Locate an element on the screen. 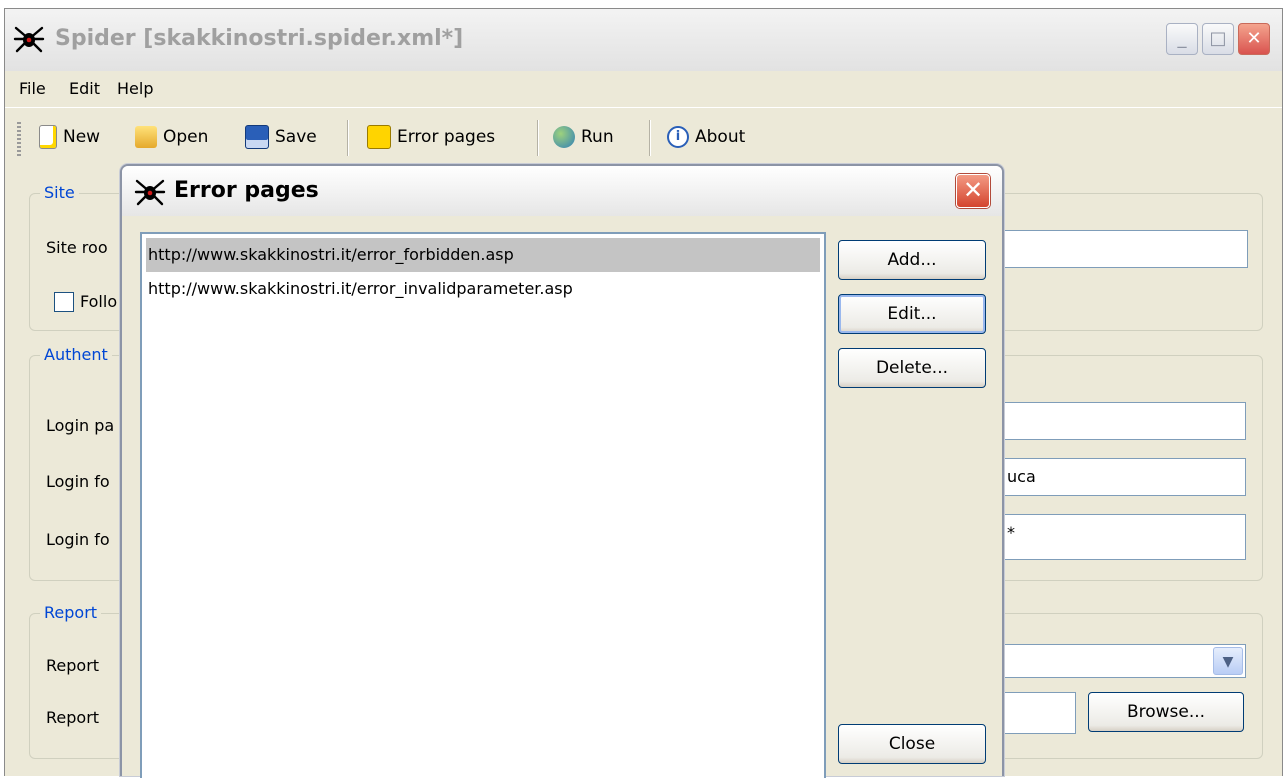 This screenshot has height=778, width=1287. dialog-close-icon: ✕ is located at coordinates (973, 191).